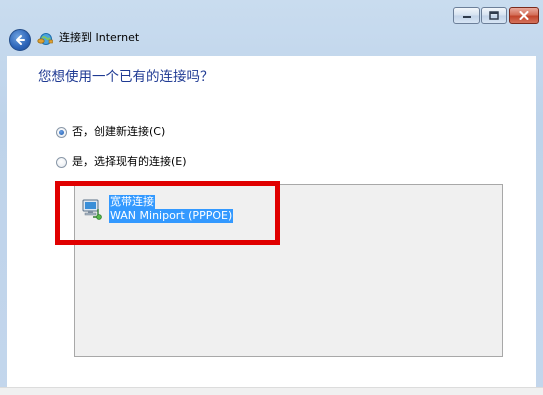  I want to click on close-icon, so click(524, 15).